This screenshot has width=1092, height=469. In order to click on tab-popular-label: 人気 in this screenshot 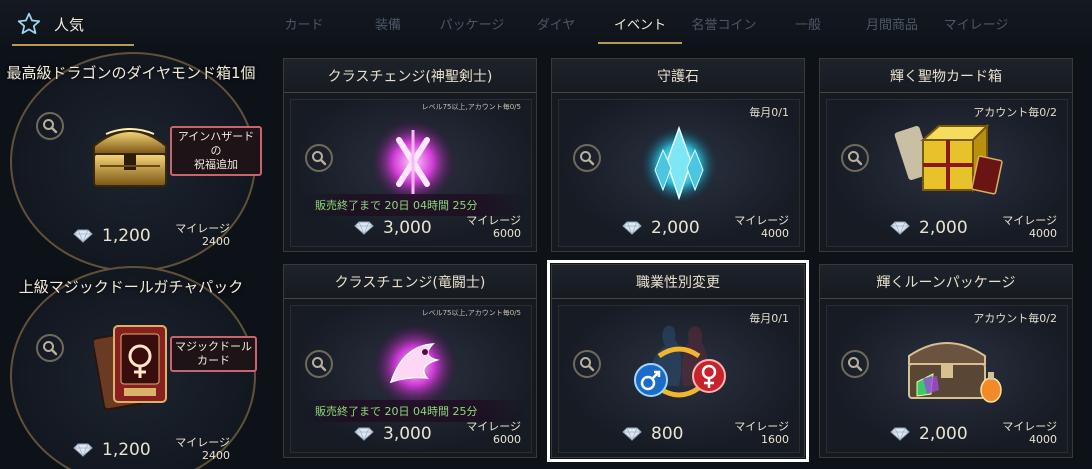, I will do `click(69, 24)`.